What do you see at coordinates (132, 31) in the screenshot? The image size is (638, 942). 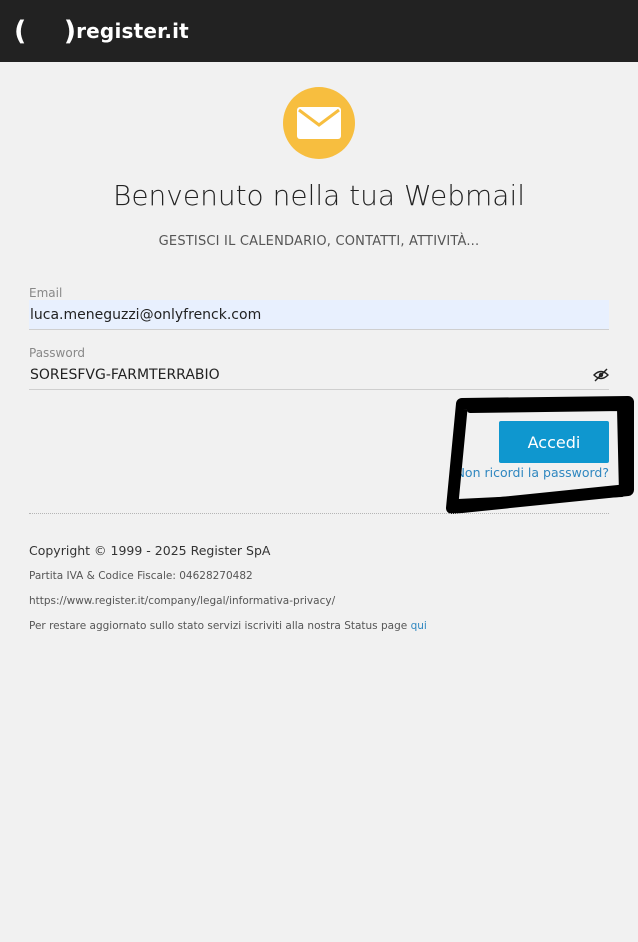 I see `logo-text: register.it` at bounding box center [132, 31].